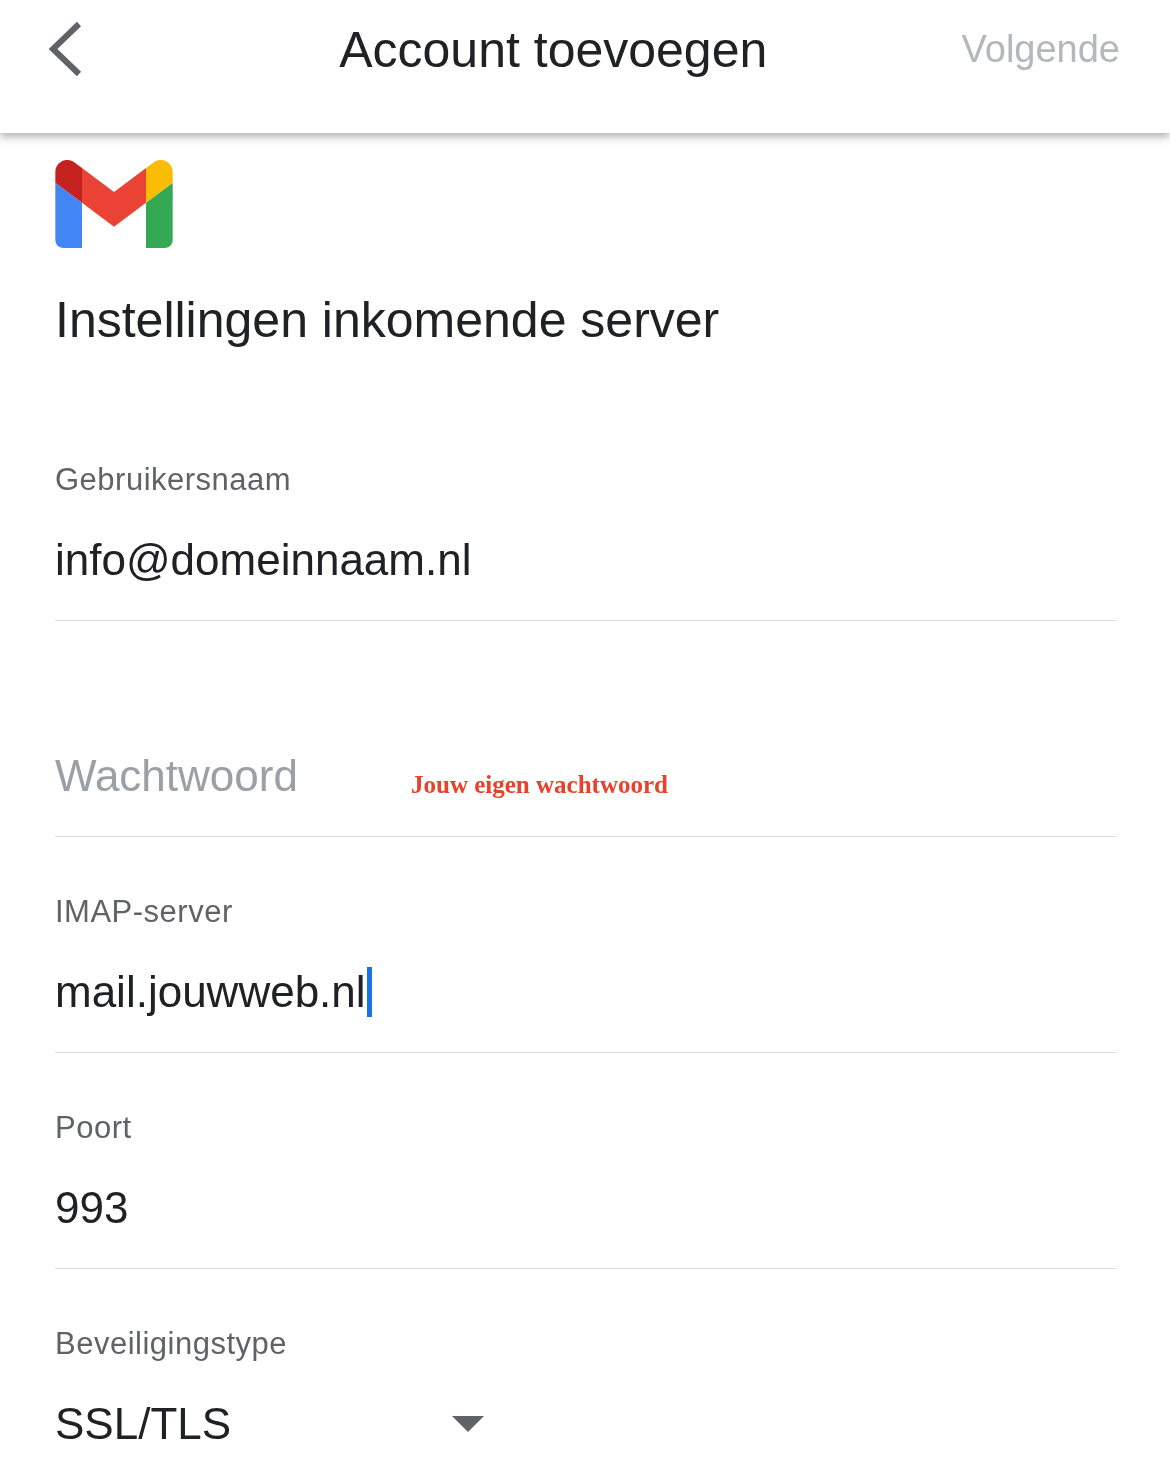 This screenshot has height=1472, width=1170. Describe the element at coordinates (539, 785) in the screenshot. I see `annotation-text: Jouw eigen wachtwoord` at that location.